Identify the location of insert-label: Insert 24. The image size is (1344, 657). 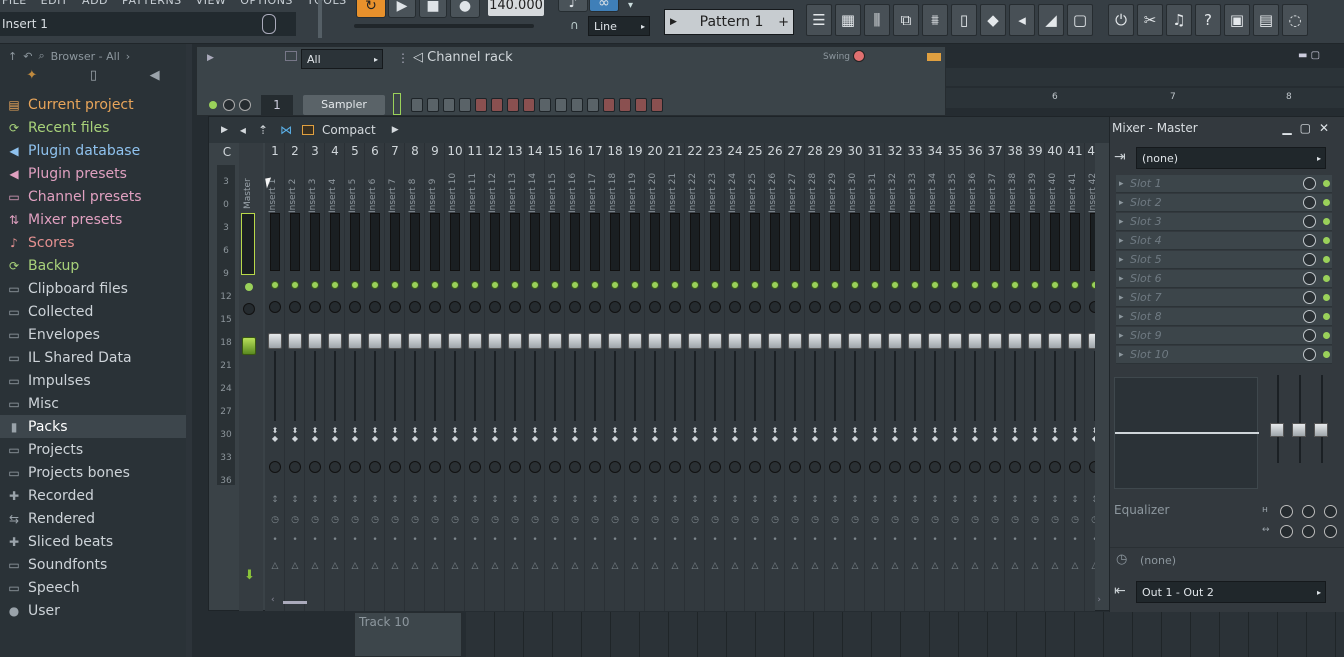
(735, 189).